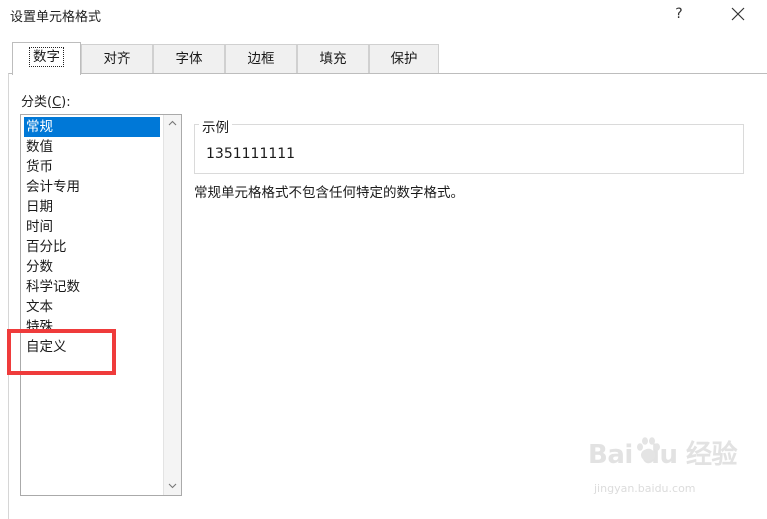 This screenshot has width=767, height=519. What do you see at coordinates (648, 449) in the screenshot?
I see `paw-logo-icon` at bounding box center [648, 449].